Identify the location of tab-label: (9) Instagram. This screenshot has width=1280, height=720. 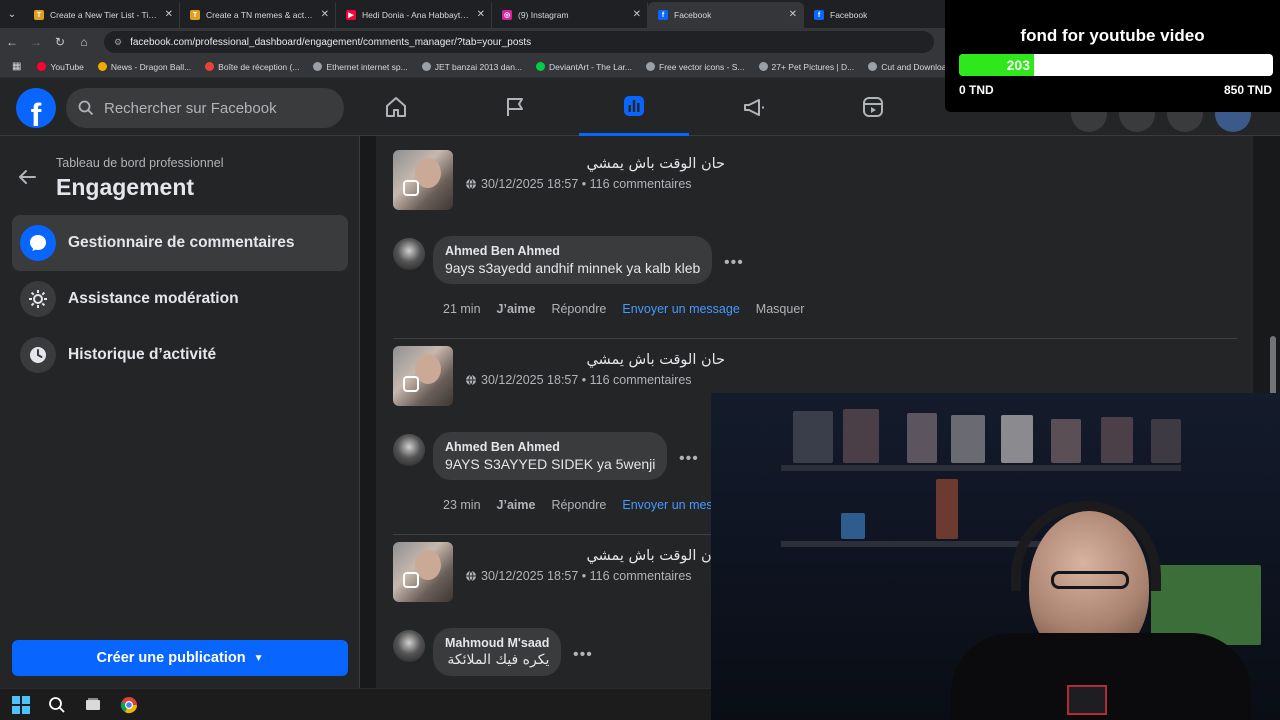
(543, 15).